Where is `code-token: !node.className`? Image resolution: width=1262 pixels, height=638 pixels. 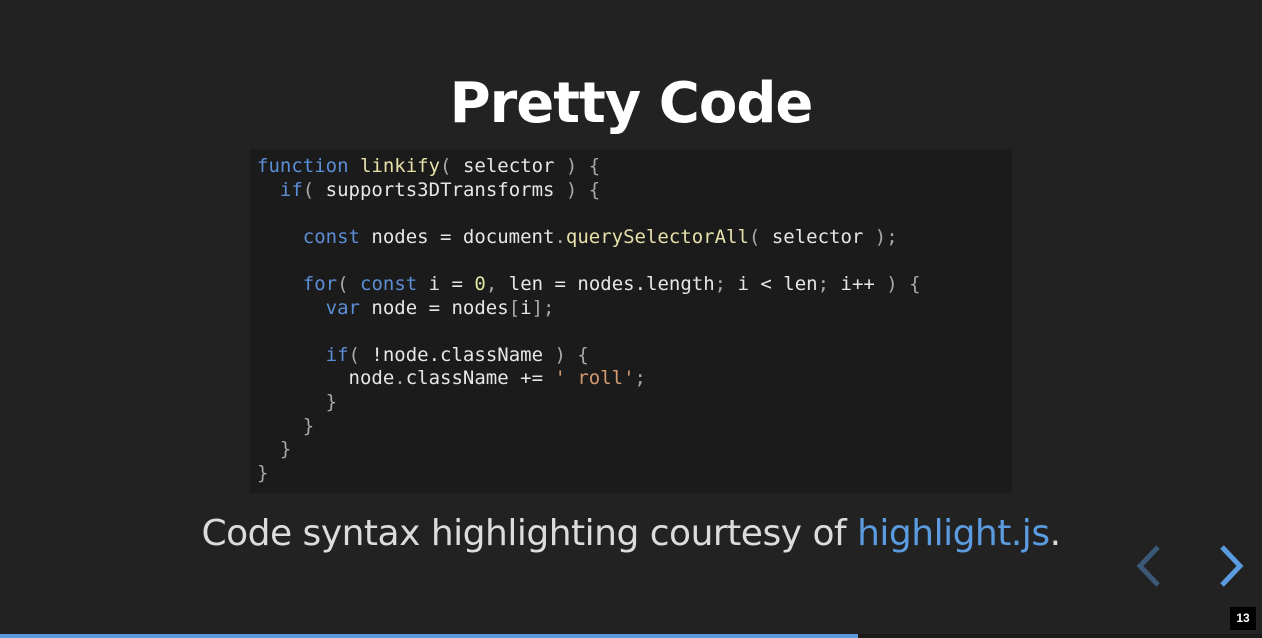
code-token: !node.className is located at coordinates (457, 354).